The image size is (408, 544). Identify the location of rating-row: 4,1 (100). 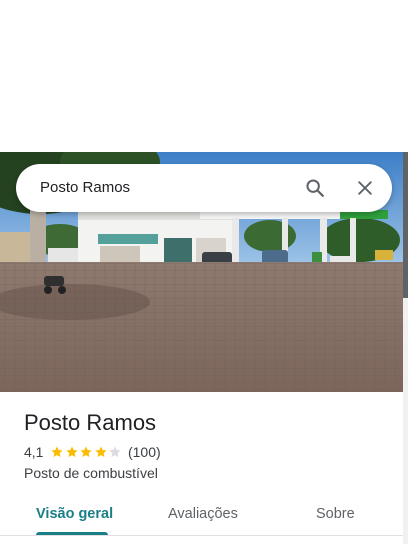
(92, 452).